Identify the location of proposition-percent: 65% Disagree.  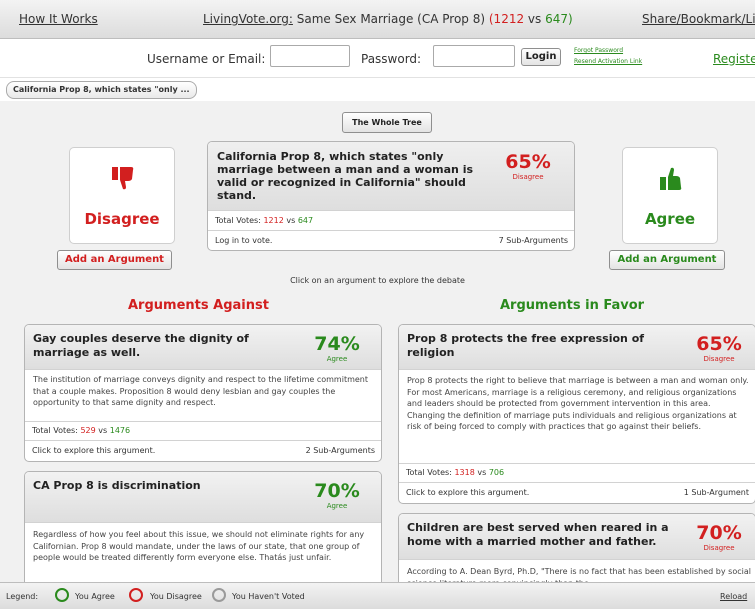
(528, 166).